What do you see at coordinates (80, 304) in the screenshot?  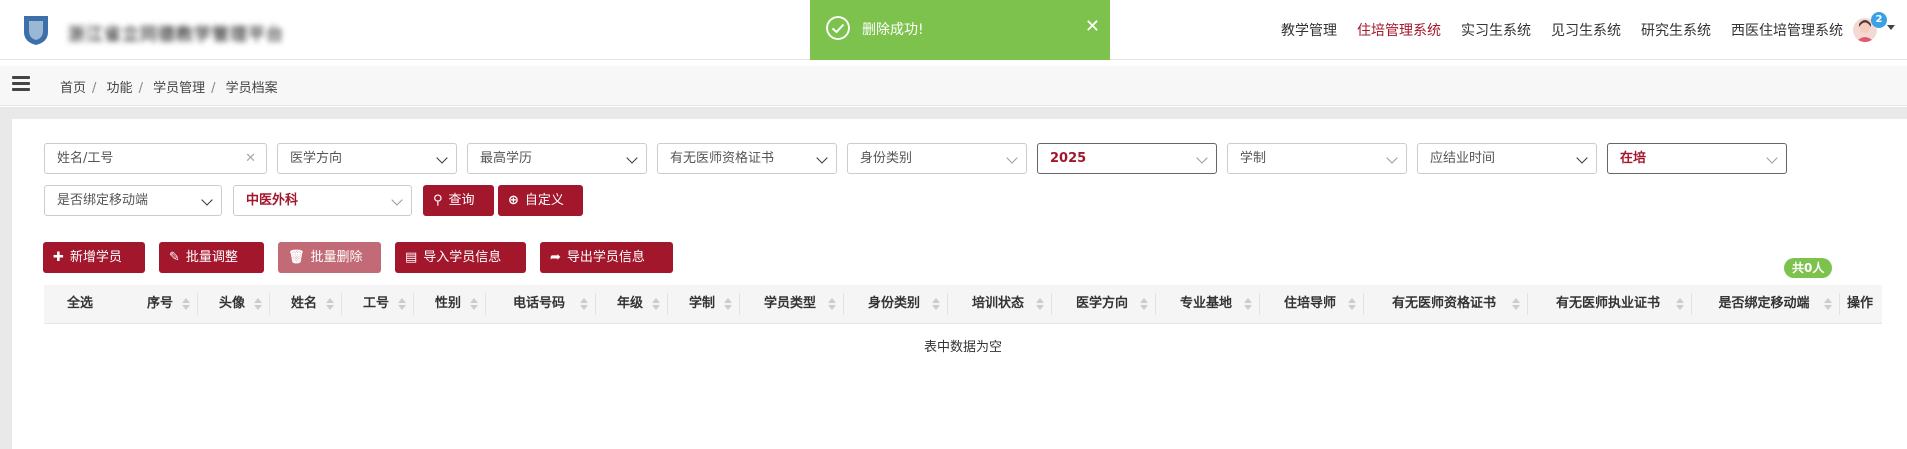 I see `col-select-all: 全选` at bounding box center [80, 304].